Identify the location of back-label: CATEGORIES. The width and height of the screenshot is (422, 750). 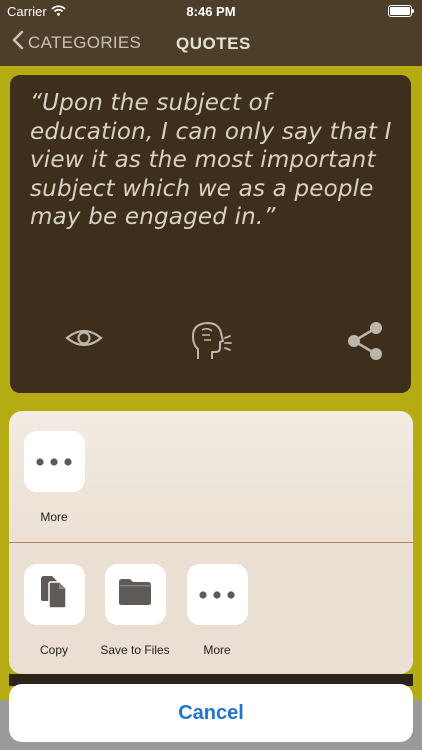
(85, 42).